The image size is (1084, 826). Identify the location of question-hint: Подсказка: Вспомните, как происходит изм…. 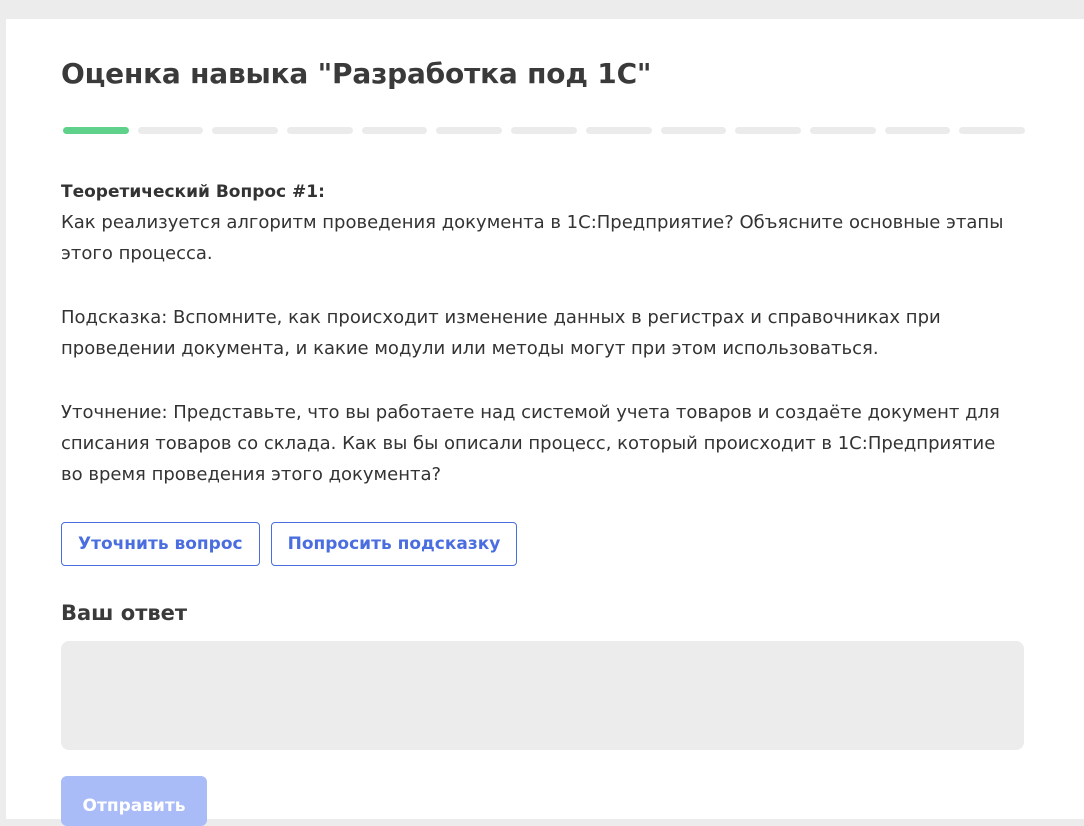
(501, 333).